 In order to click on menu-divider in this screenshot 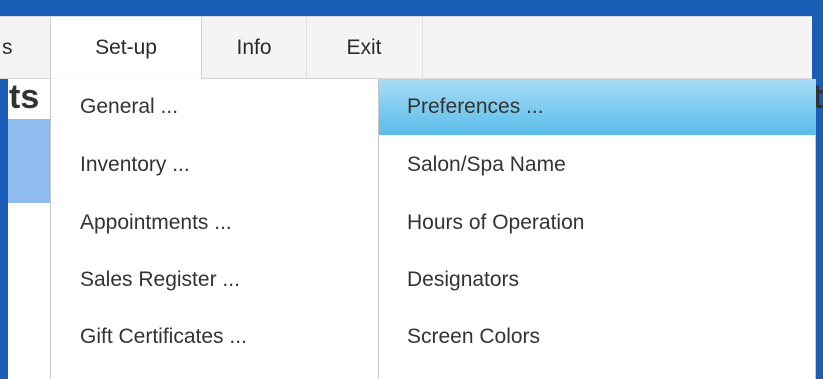, I will do `click(422, 48)`.